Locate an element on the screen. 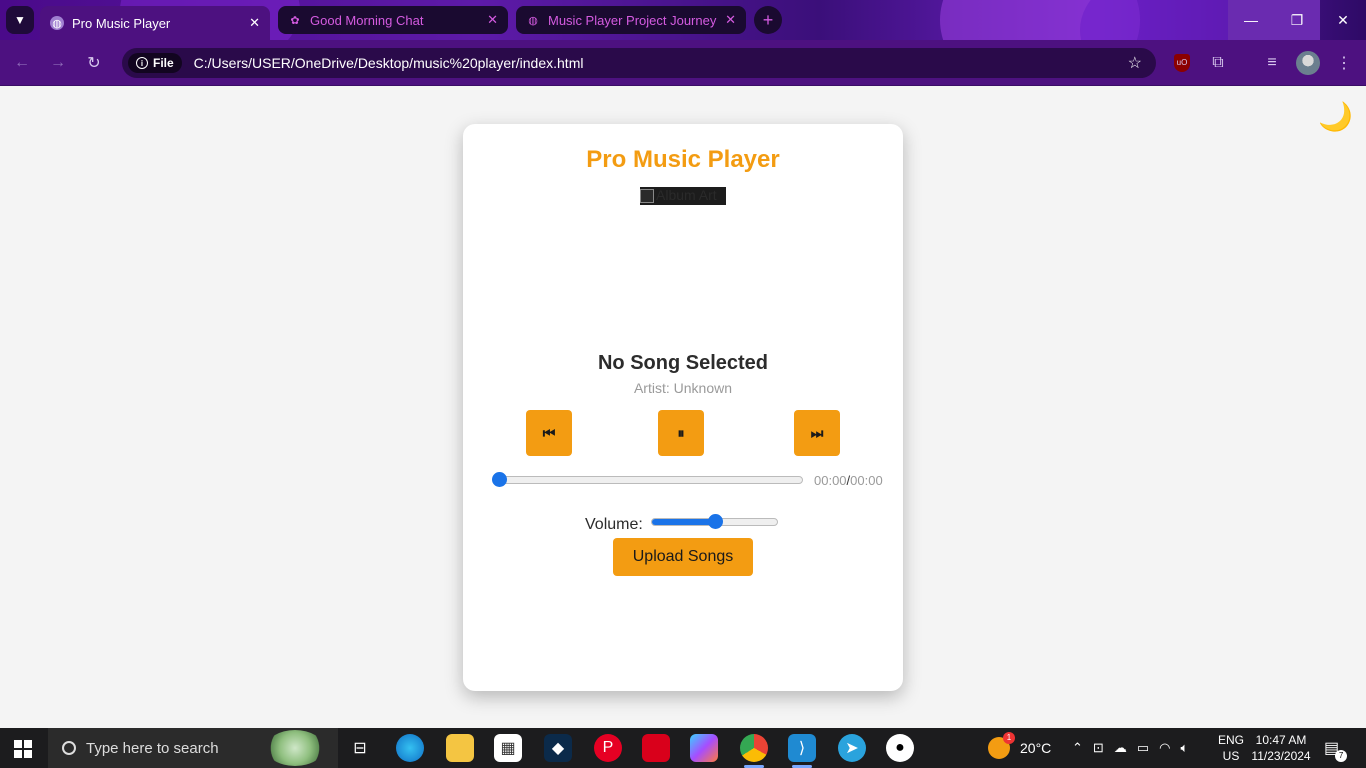  search-highlight-image is located at coordinates (295, 748).